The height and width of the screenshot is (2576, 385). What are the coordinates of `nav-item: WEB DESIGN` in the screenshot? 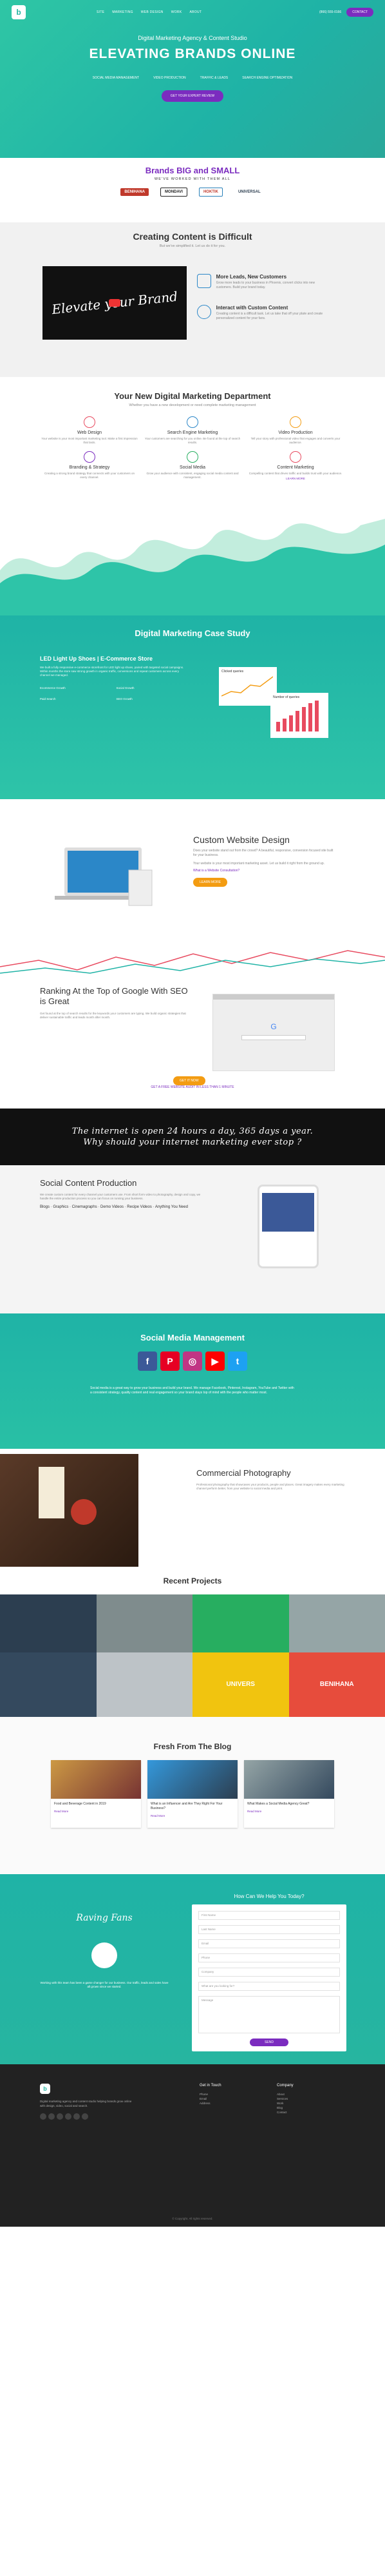 It's located at (153, 12).